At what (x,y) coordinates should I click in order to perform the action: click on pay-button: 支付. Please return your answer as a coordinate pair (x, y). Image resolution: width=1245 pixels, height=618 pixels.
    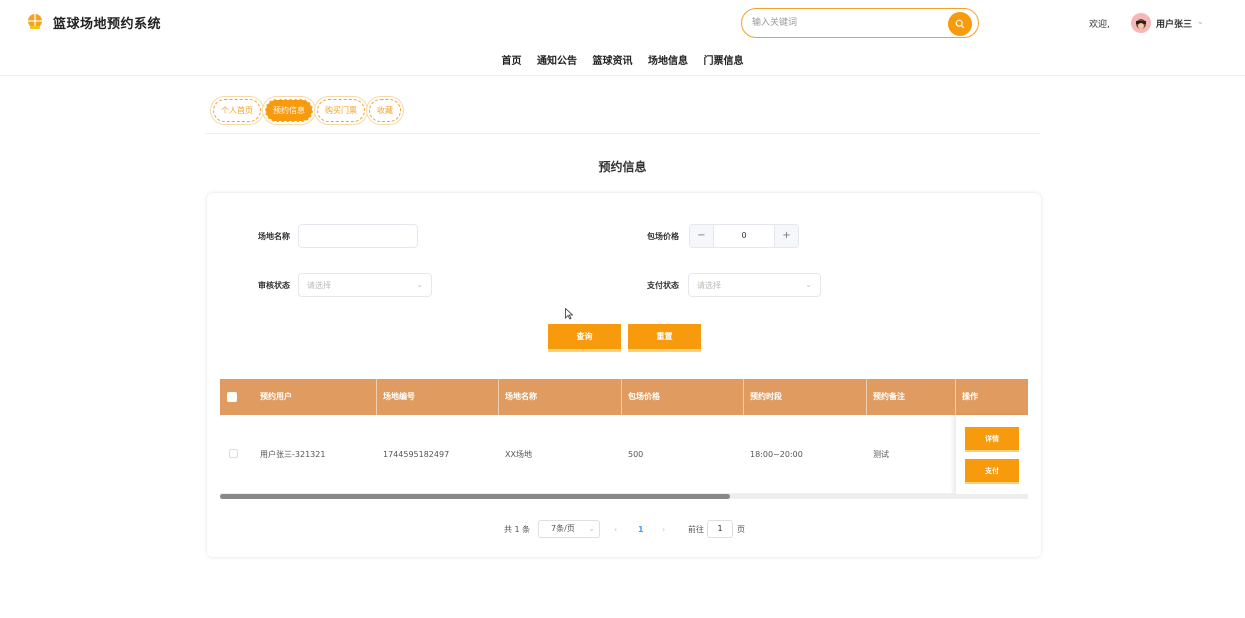
    Looking at the image, I should click on (992, 471).